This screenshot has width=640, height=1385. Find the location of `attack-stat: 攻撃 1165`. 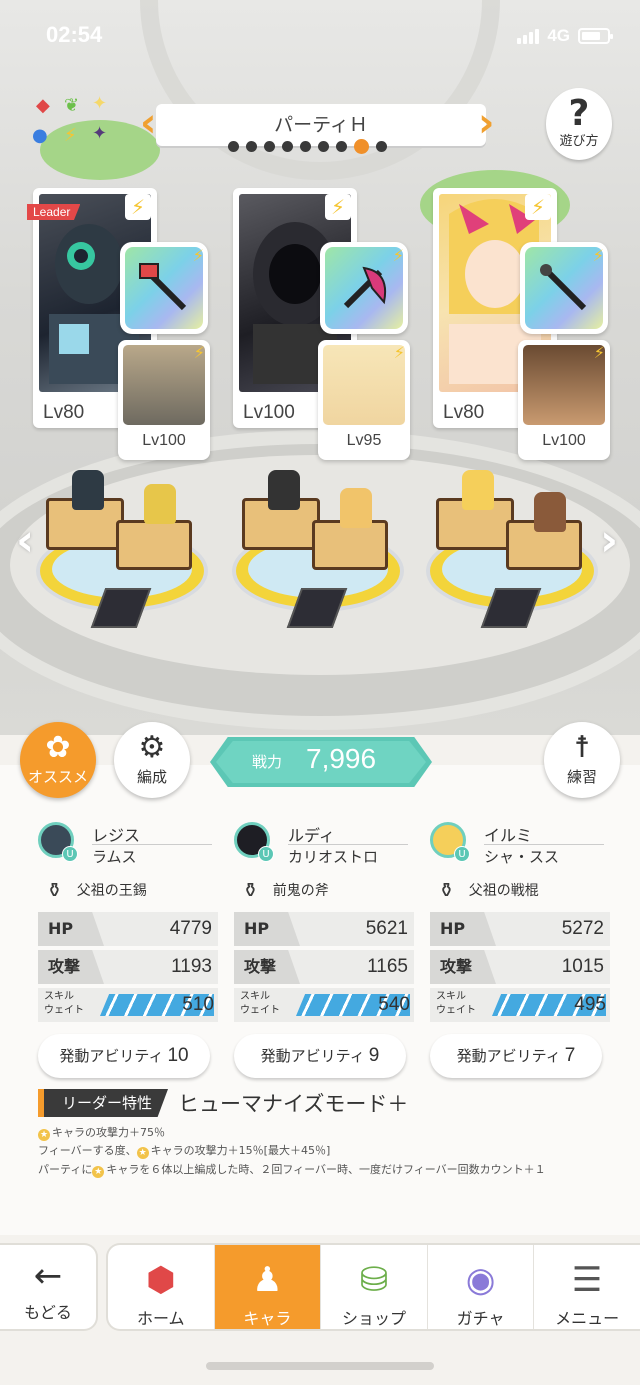

attack-stat: 攻撃 1165 is located at coordinates (324, 967).